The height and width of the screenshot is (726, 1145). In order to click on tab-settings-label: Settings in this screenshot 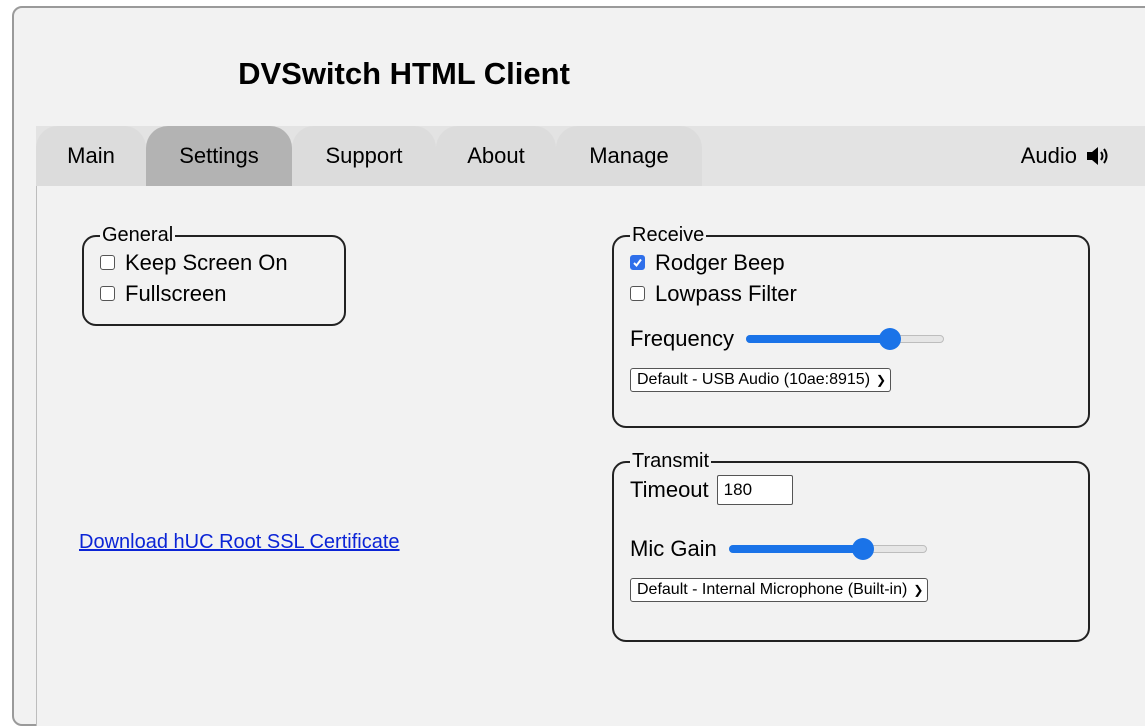, I will do `click(219, 155)`.